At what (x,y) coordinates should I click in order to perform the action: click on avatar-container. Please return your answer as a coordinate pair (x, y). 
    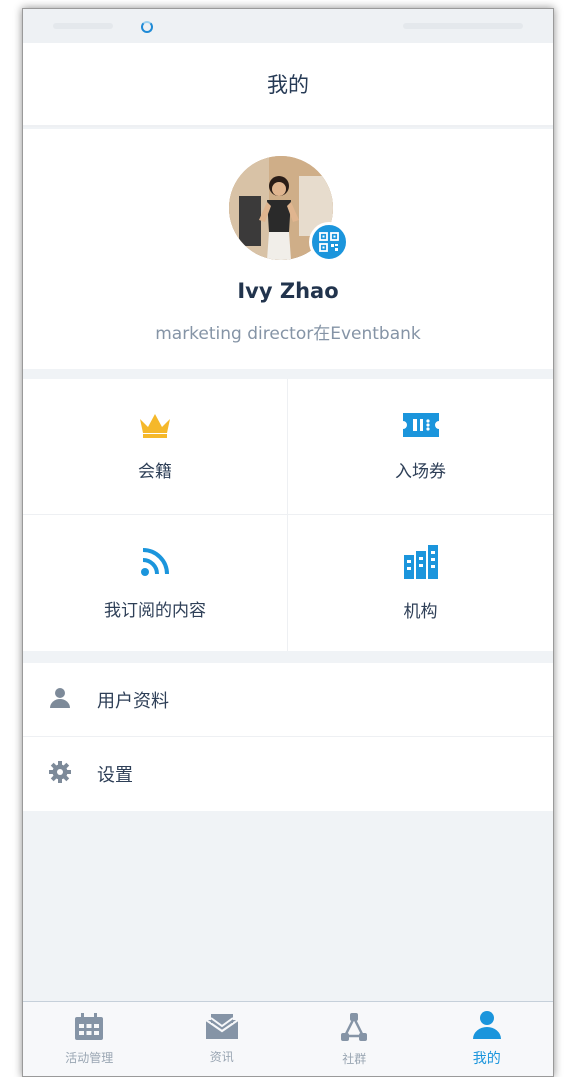
    Looking at the image, I should click on (289, 209).